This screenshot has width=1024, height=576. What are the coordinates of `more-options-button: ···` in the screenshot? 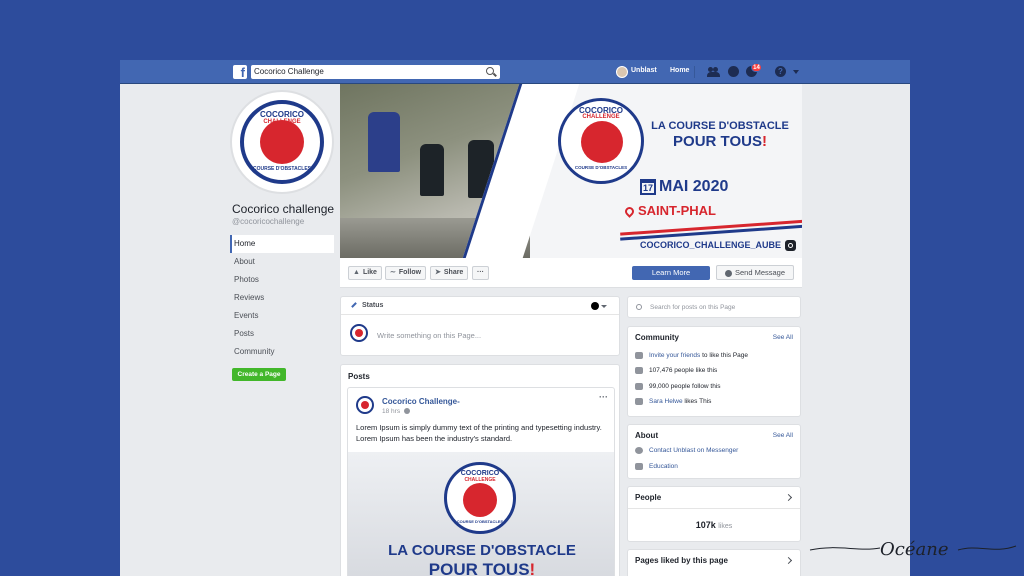 It's located at (480, 273).